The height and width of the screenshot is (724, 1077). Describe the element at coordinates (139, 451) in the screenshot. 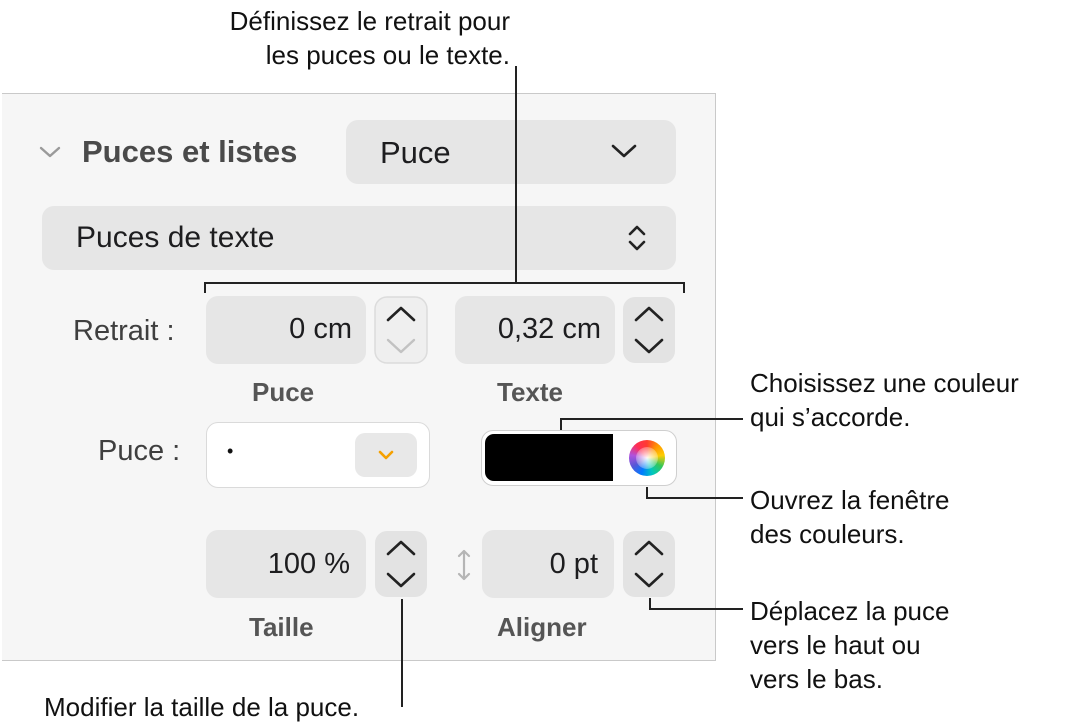

I see `bullet-label: Puce :` at that location.